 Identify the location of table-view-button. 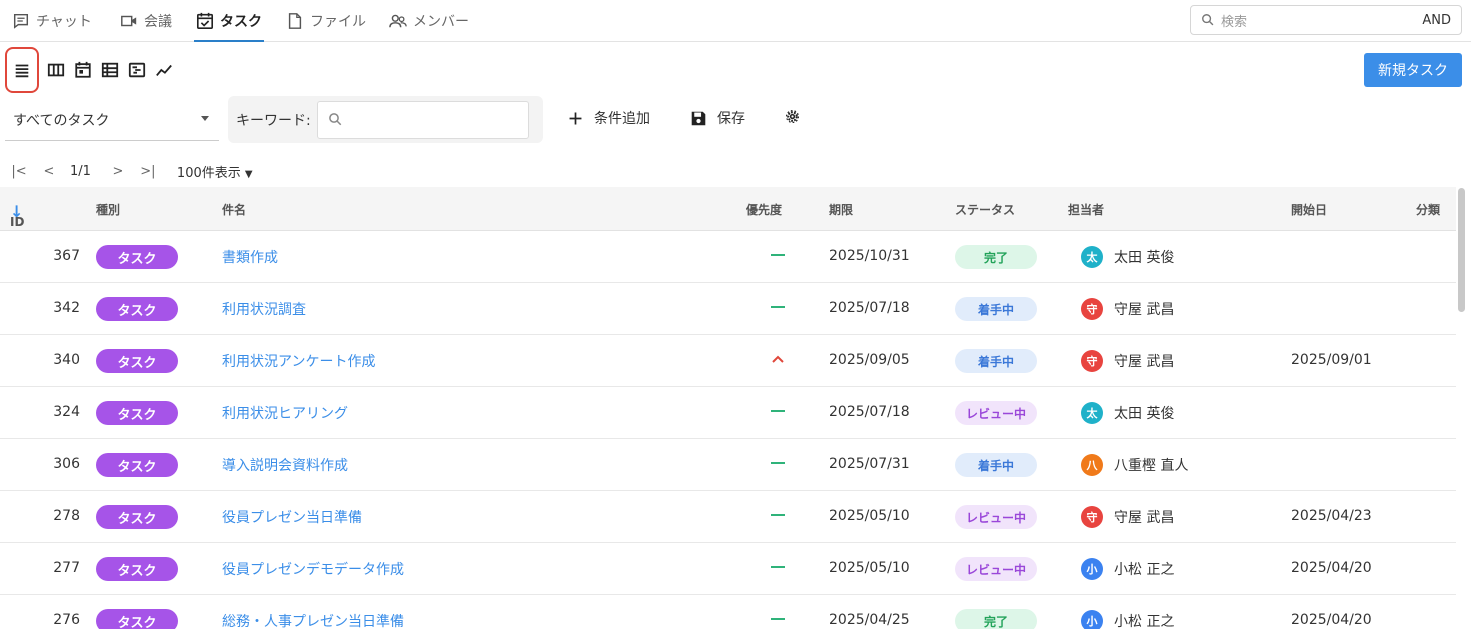
(110, 70).